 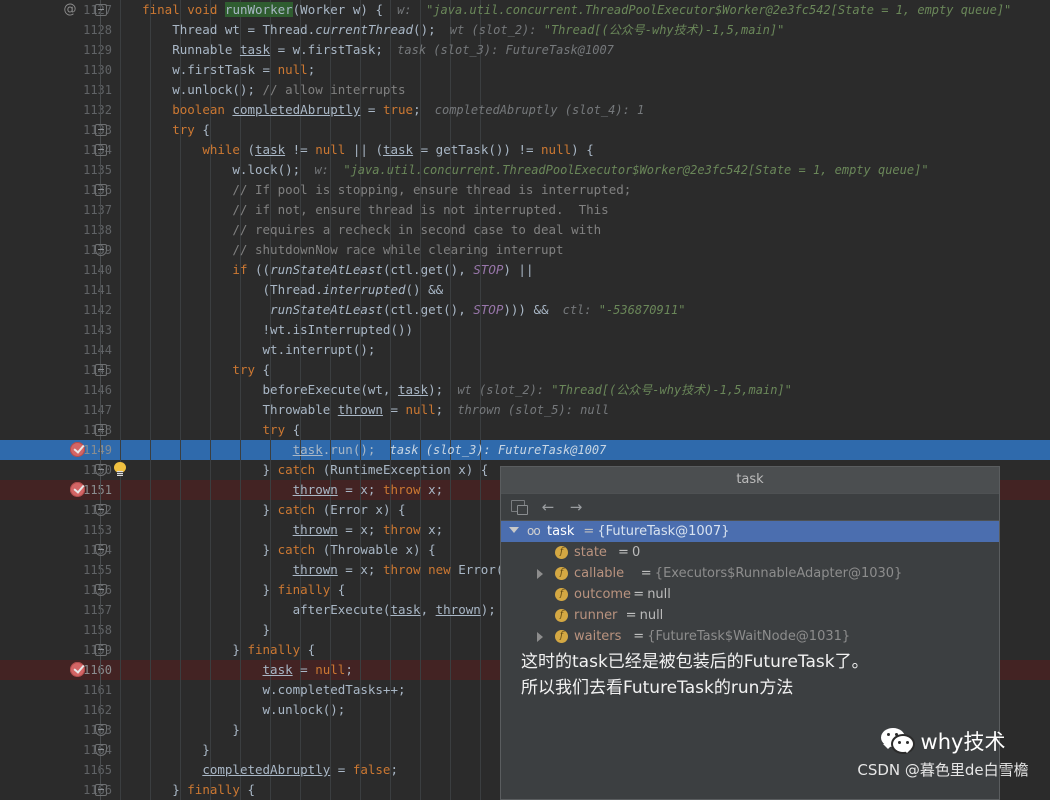 What do you see at coordinates (56, 450) in the screenshot?
I see `editor-gutter: 1149` at bounding box center [56, 450].